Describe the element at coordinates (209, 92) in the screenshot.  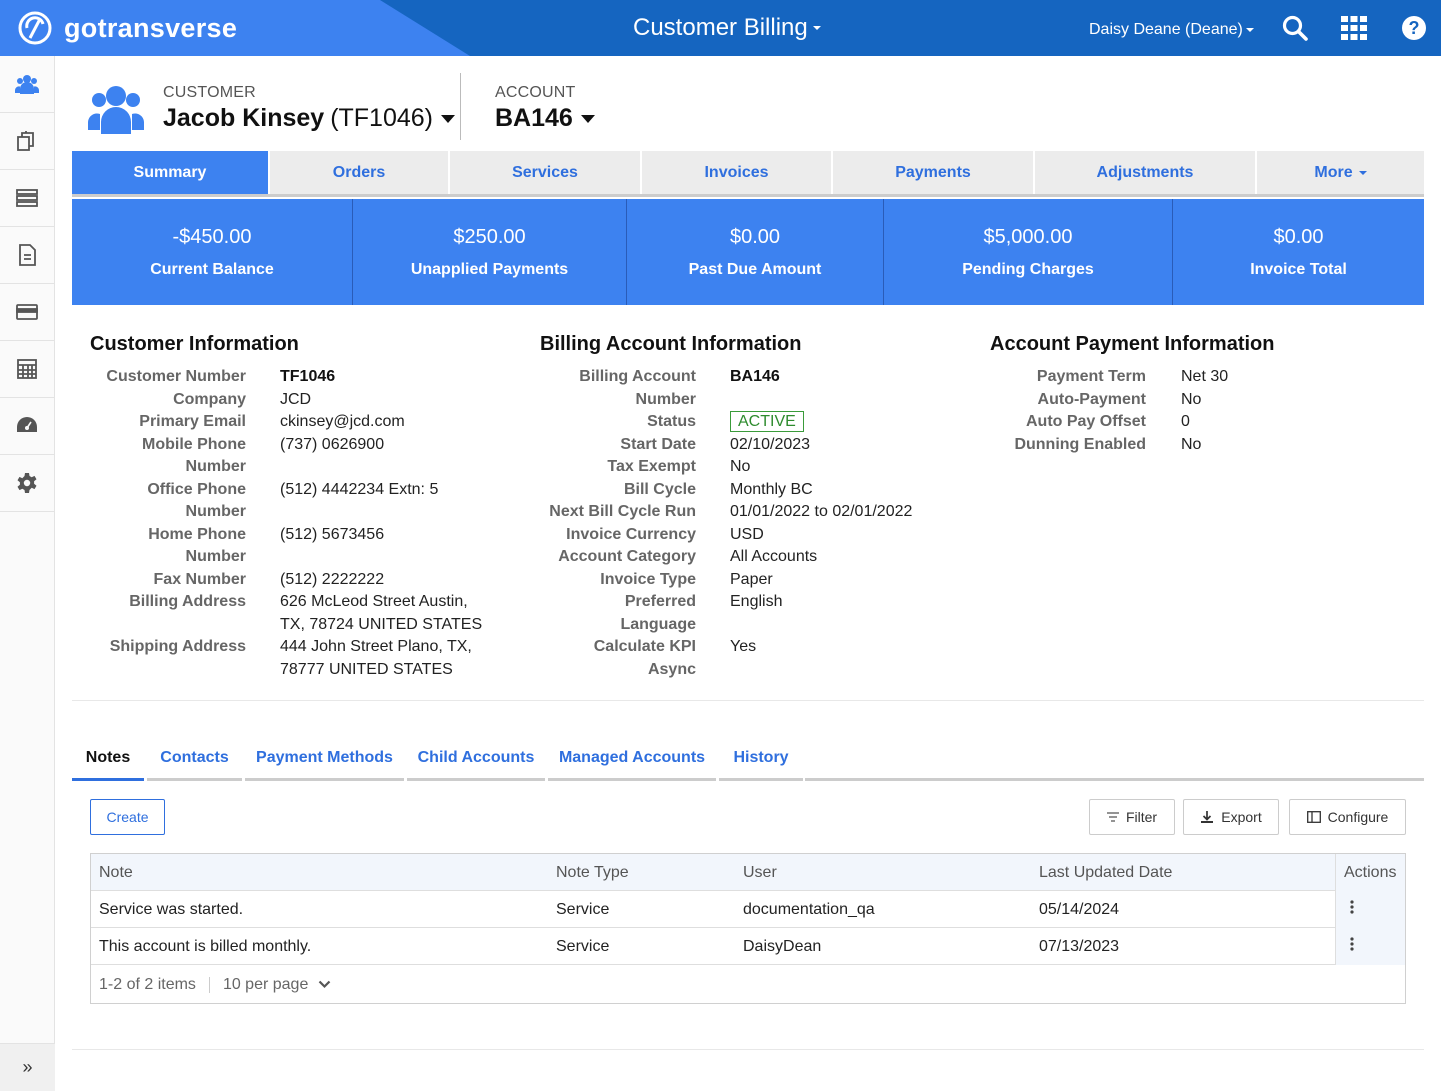
I see `customer-label: CUSTOMER` at that location.